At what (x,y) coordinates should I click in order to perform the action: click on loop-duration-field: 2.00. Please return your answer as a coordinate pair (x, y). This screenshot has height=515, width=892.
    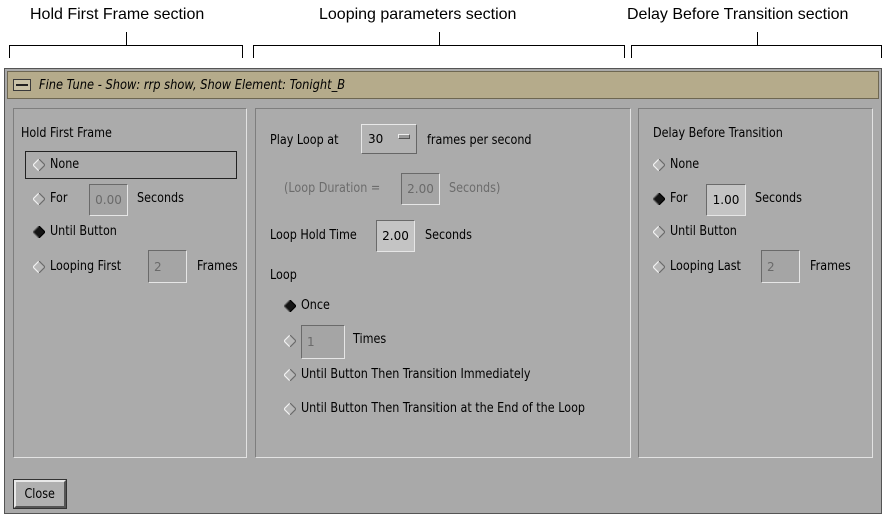
    Looking at the image, I should click on (420, 189).